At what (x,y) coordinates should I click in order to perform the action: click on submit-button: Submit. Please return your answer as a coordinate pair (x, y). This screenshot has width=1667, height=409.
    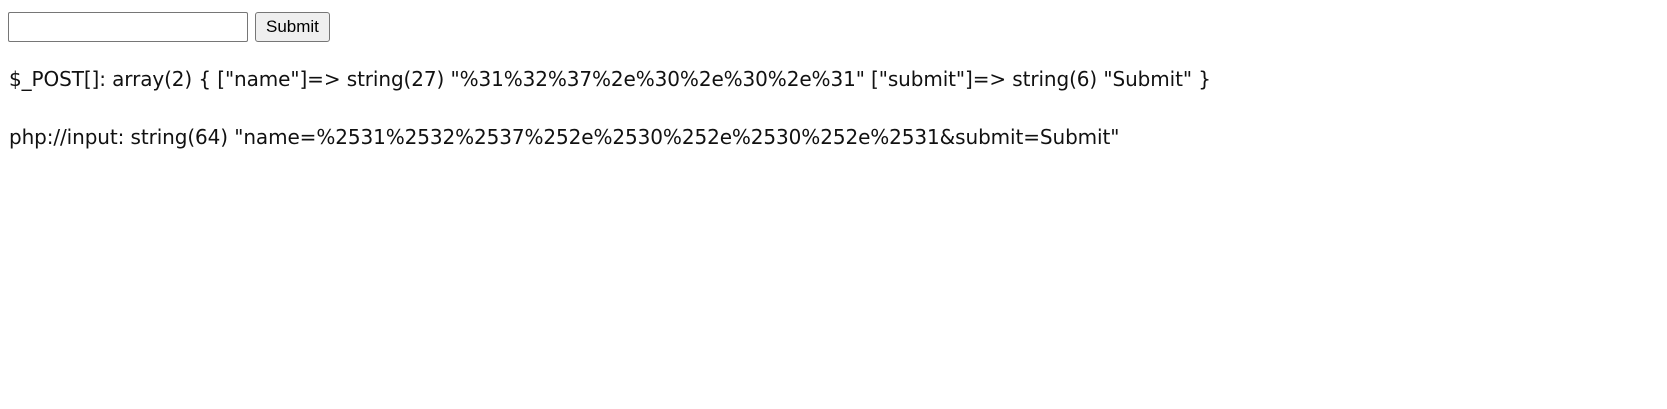
    Looking at the image, I should click on (292, 27).